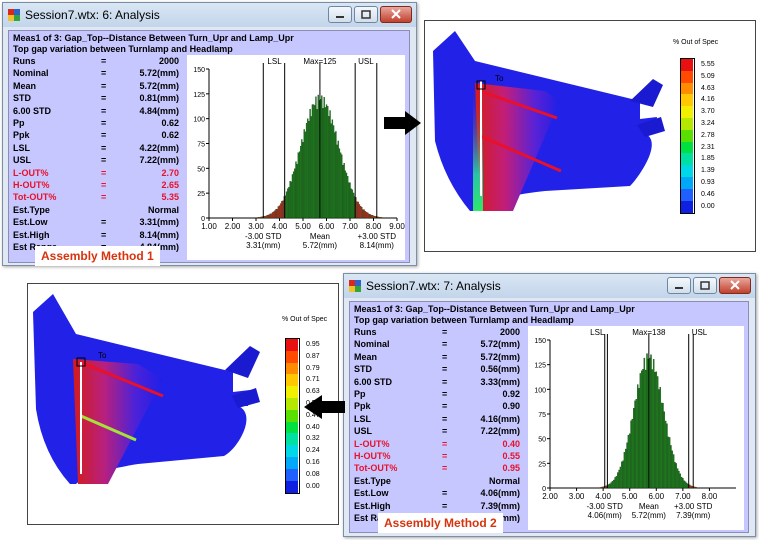  Describe the element at coordinates (402, 123) in the screenshot. I see `arrow-right-icon` at that location.